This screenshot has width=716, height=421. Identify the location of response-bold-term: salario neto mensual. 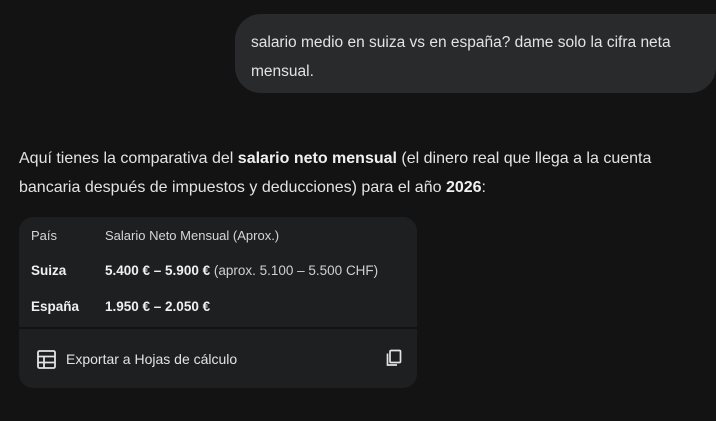
(317, 158).